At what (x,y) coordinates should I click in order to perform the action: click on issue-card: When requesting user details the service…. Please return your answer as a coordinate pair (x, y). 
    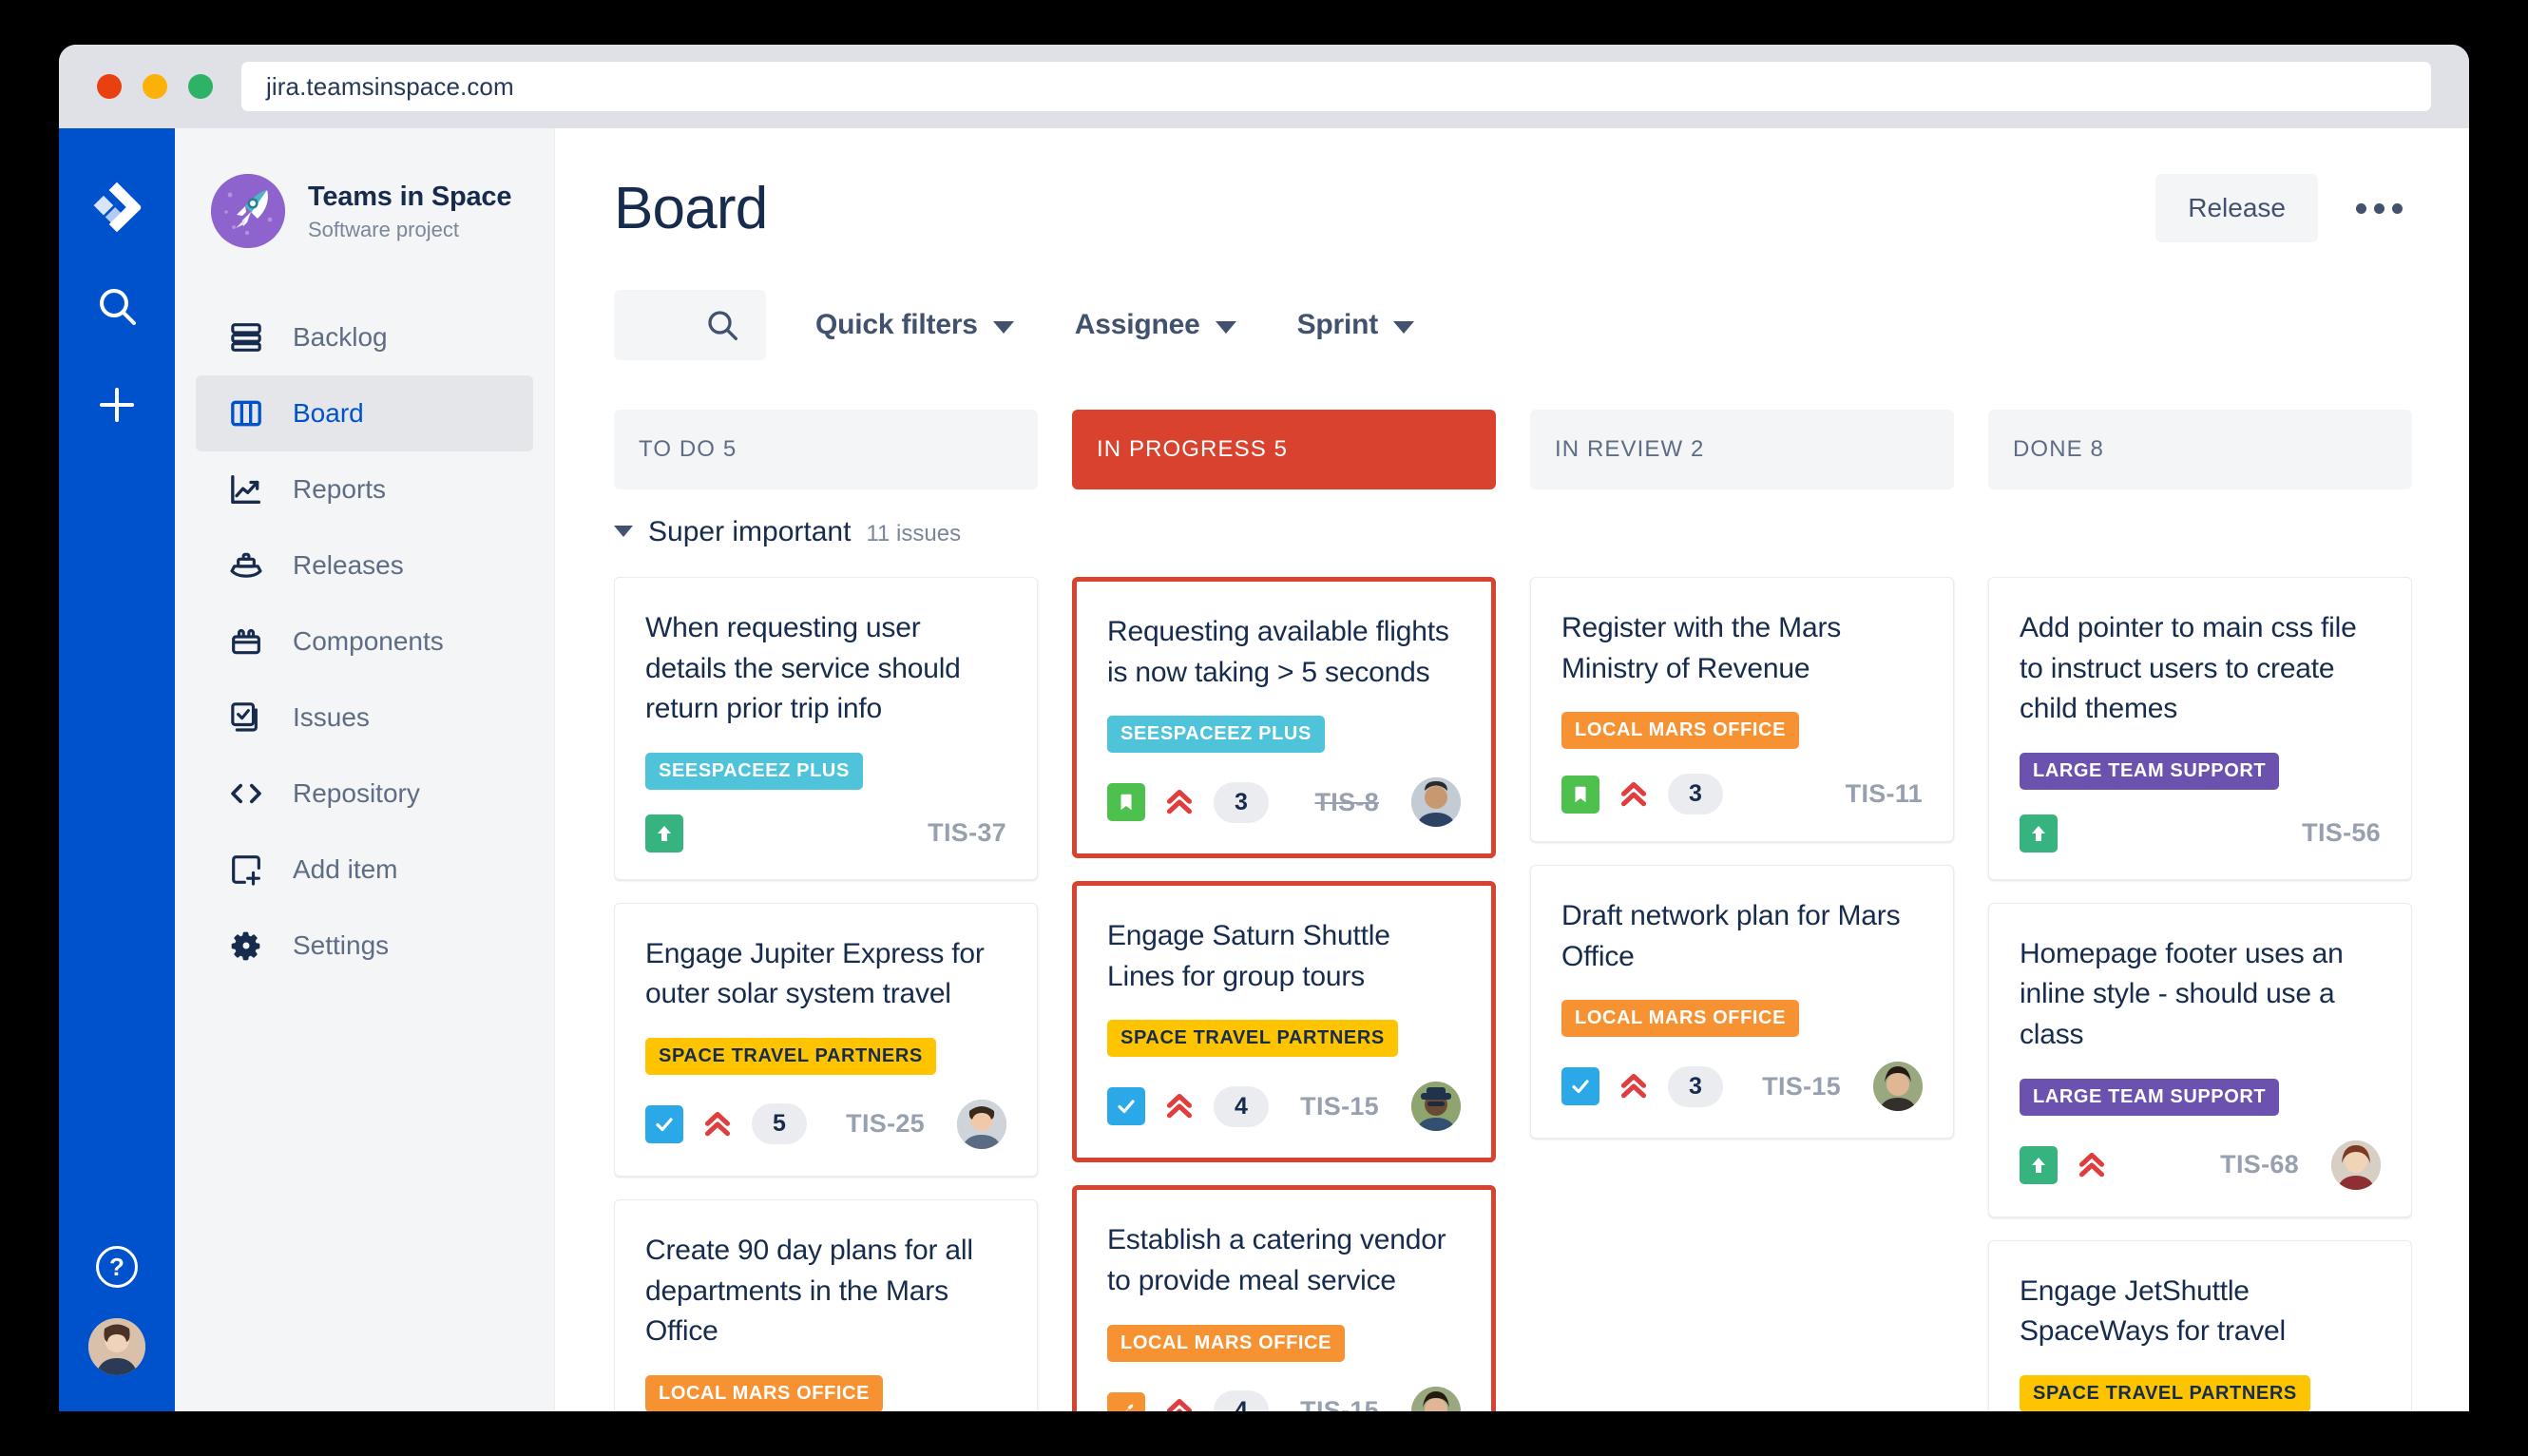
    Looking at the image, I should click on (826, 728).